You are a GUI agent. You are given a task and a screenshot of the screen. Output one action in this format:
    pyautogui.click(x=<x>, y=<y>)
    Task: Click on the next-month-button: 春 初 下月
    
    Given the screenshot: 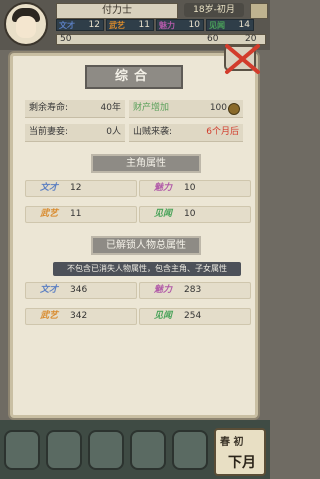 What is the action you would take?
    pyautogui.click(x=240, y=452)
    